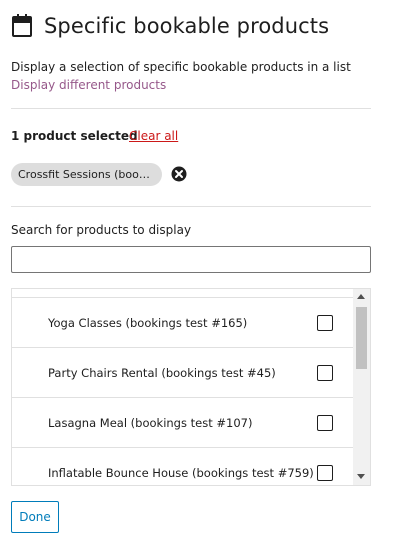 The width and height of the screenshot is (400, 540). I want to click on product-label: Yoga Classes (bookings test #165), so click(148, 322).